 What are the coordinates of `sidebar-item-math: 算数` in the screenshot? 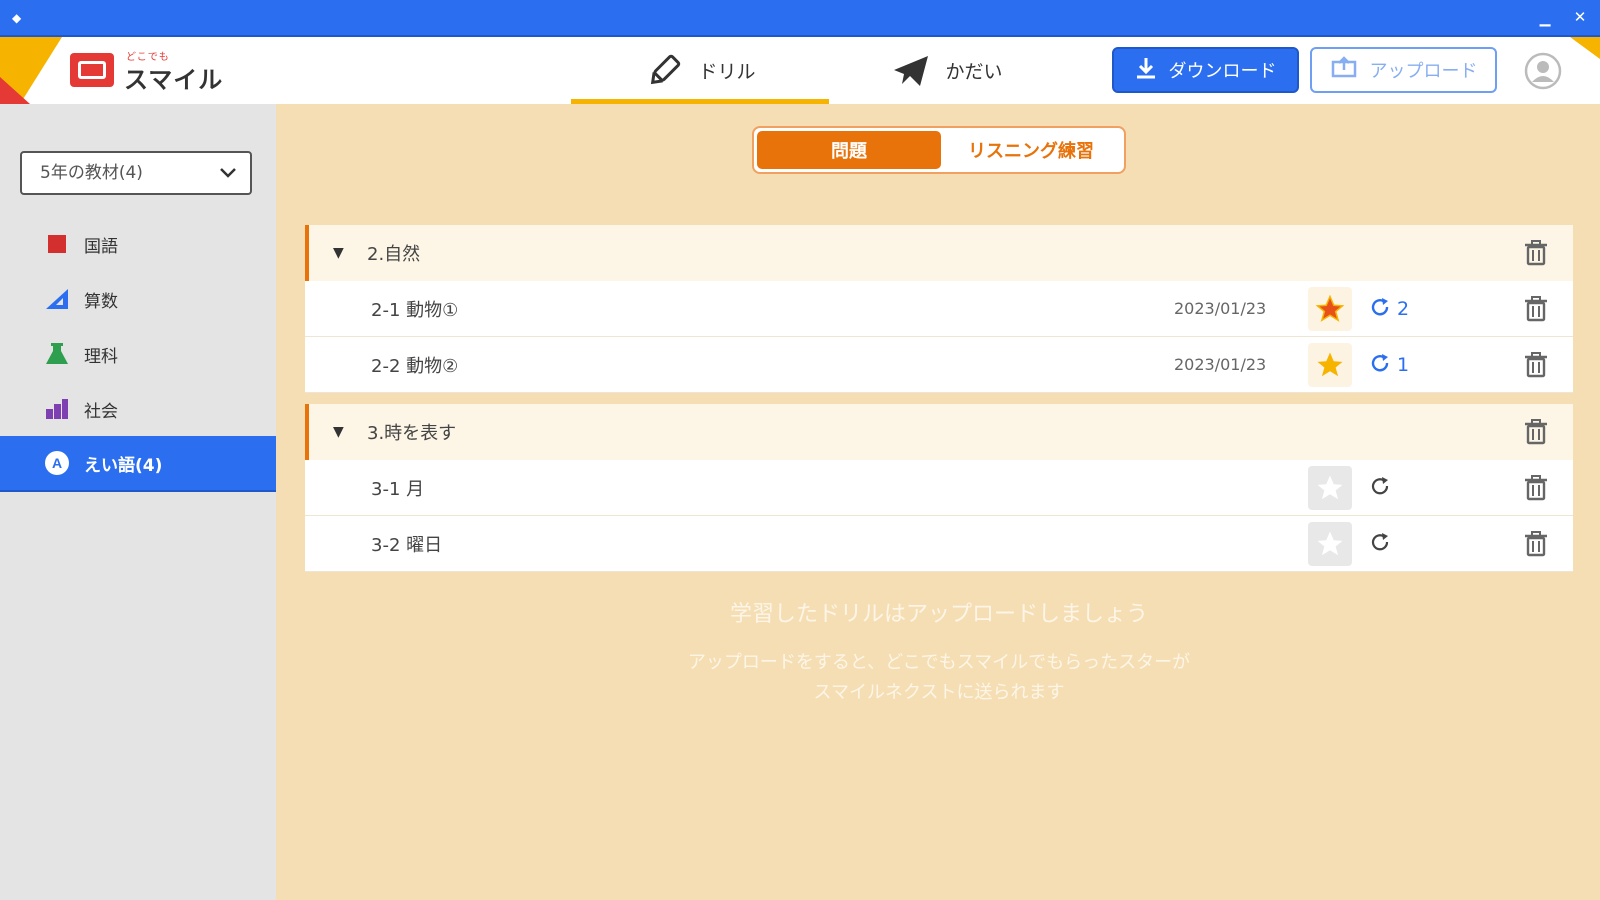 It's located at (138, 299).